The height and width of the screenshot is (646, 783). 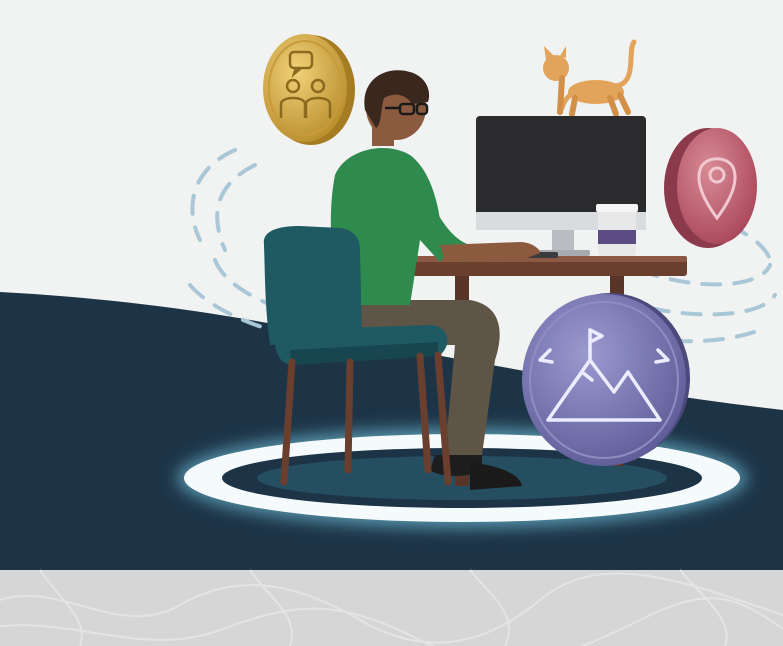 I want to click on coffee-cup, so click(x=617, y=230).